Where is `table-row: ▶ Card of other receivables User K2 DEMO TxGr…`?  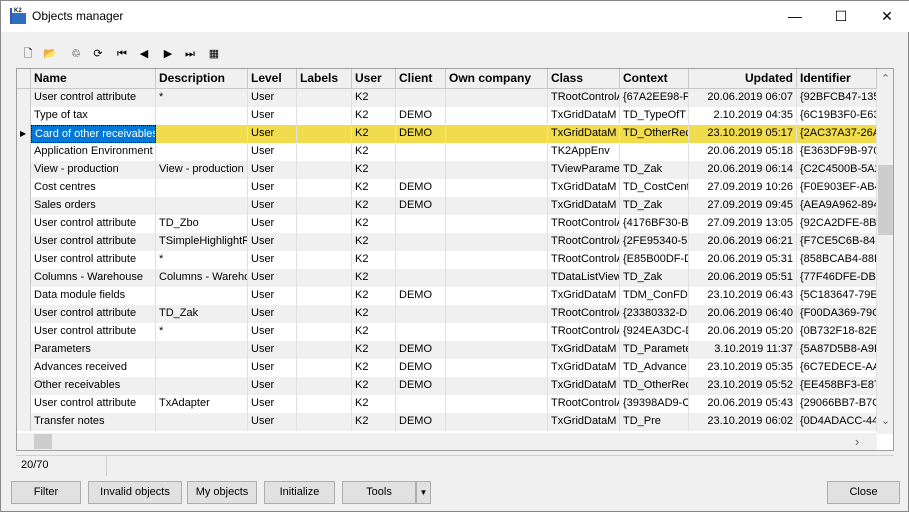
table-row: ▶ Card of other receivables User K2 DEMO TxGr… is located at coordinates (447, 134).